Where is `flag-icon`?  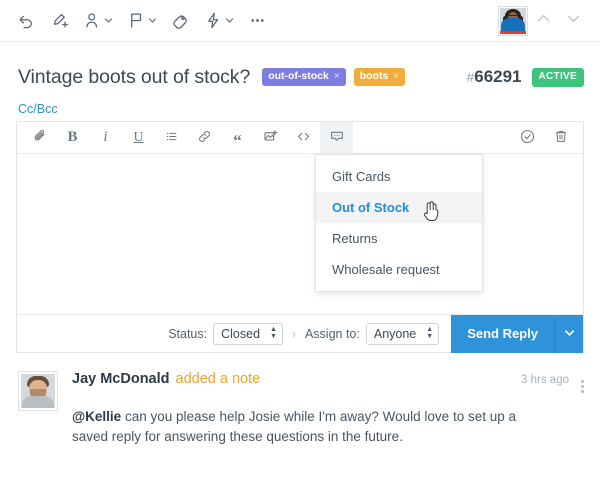 flag-icon is located at coordinates (136, 20).